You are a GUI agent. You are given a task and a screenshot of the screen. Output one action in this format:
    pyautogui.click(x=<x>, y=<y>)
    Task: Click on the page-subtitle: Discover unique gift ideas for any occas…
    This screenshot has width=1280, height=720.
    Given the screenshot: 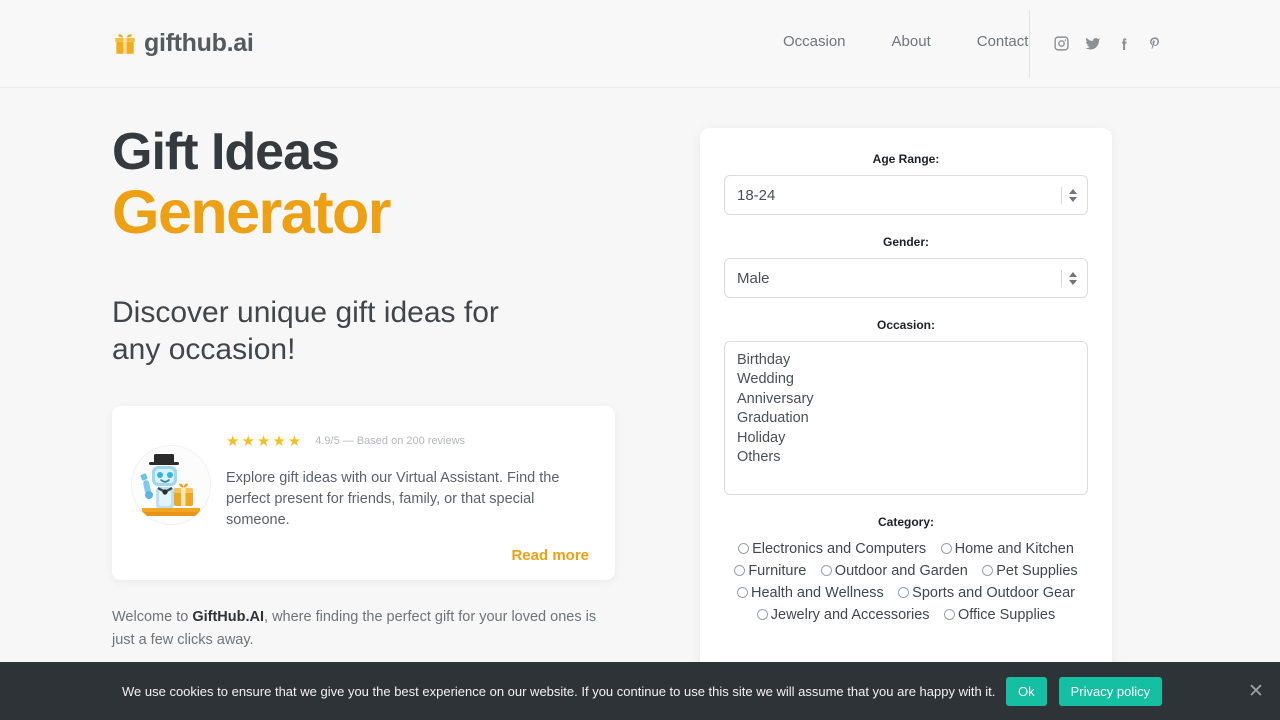 What is the action you would take?
    pyautogui.click(x=305, y=331)
    